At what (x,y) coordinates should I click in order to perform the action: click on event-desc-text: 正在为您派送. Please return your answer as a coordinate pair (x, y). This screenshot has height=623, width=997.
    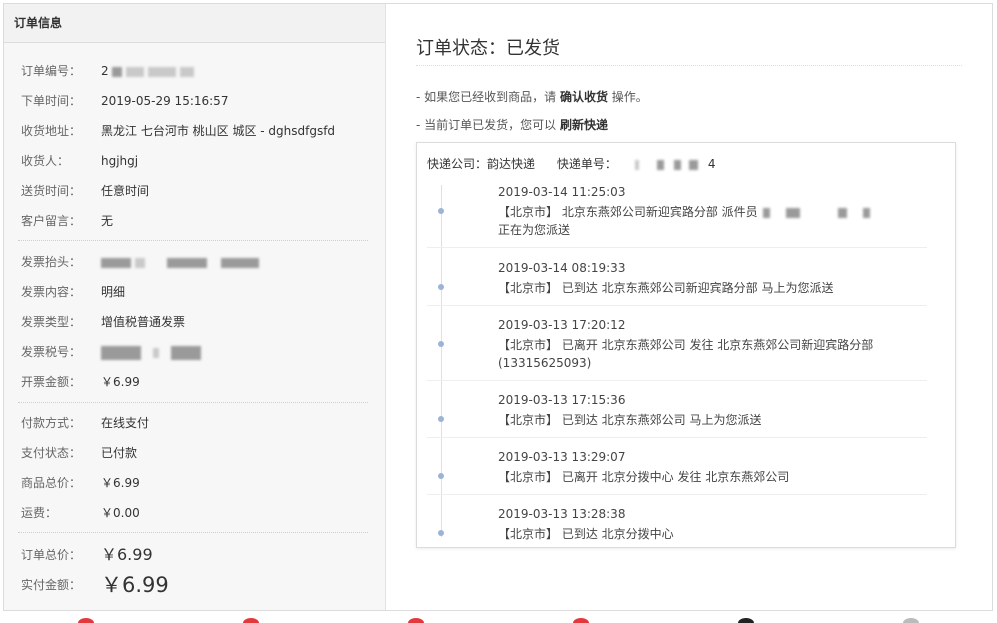
    Looking at the image, I should click on (534, 230).